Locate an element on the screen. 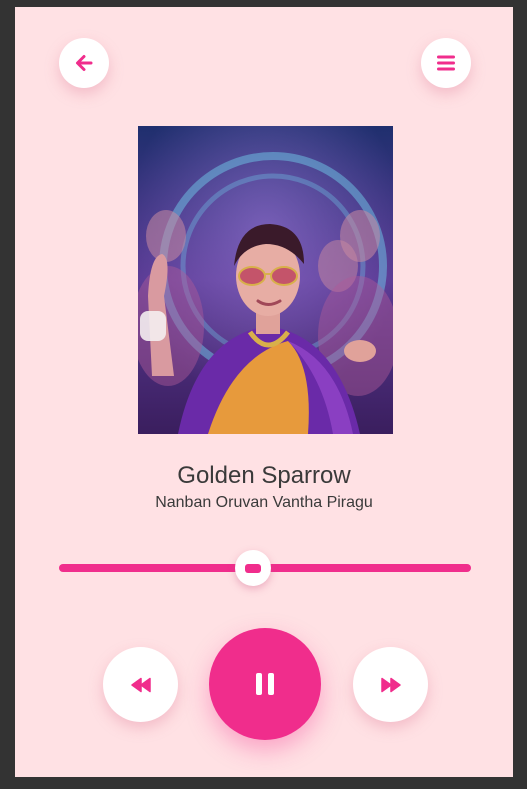  hamburger-menu-icon is located at coordinates (446, 63).